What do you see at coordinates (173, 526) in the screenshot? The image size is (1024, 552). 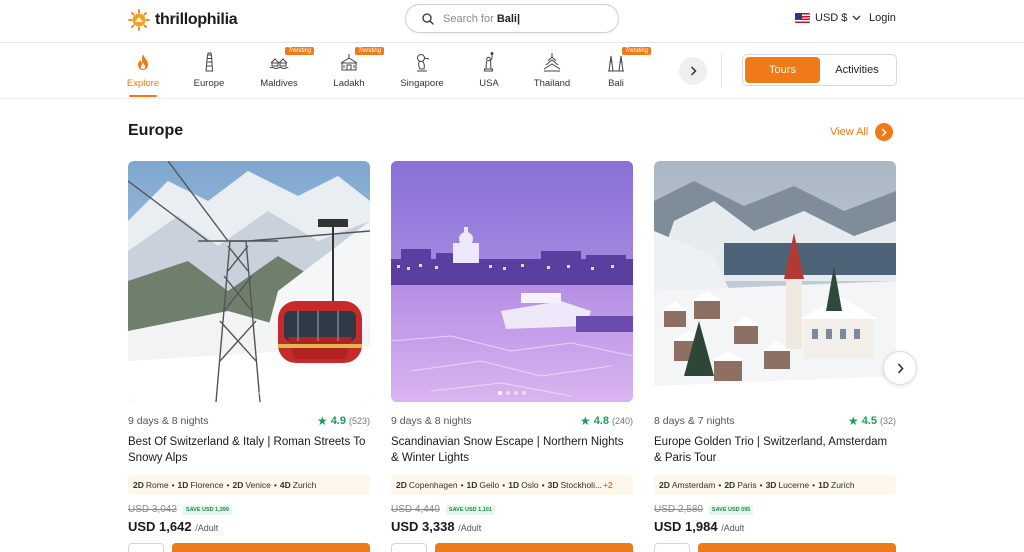 I see `current-price: USD 1,642 /Adult` at bounding box center [173, 526].